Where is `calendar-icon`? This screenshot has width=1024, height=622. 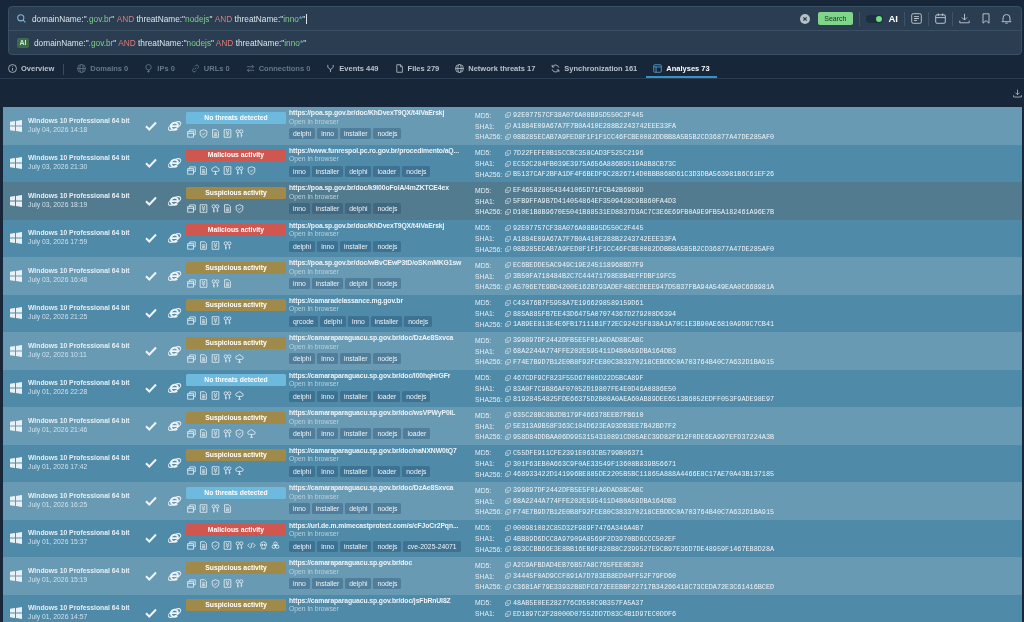
calendar-icon is located at coordinates (940, 18).